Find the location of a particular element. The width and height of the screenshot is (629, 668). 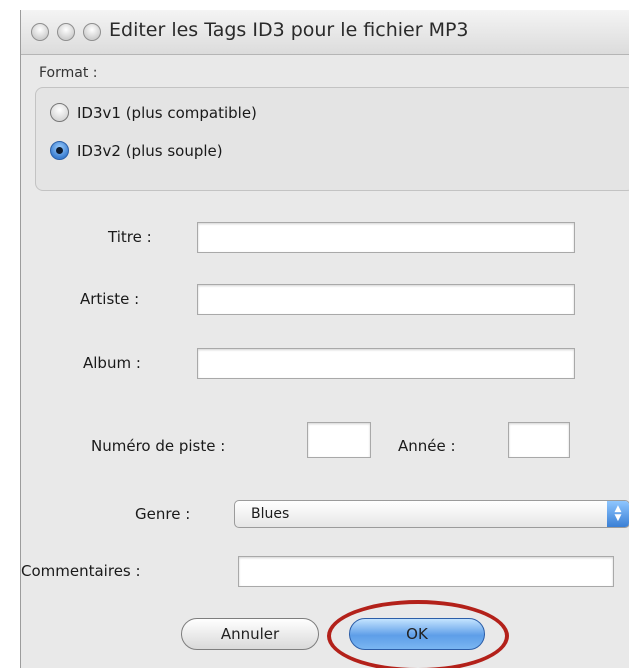

title-bar: Editer les Tags ID3 pour le fichier MP3 is located at coordinates (325, 32).